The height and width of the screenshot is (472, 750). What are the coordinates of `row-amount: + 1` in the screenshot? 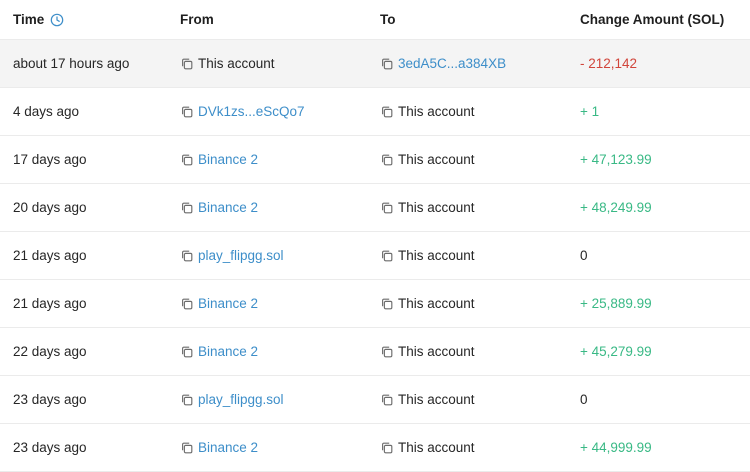 It's located at (590, 111).